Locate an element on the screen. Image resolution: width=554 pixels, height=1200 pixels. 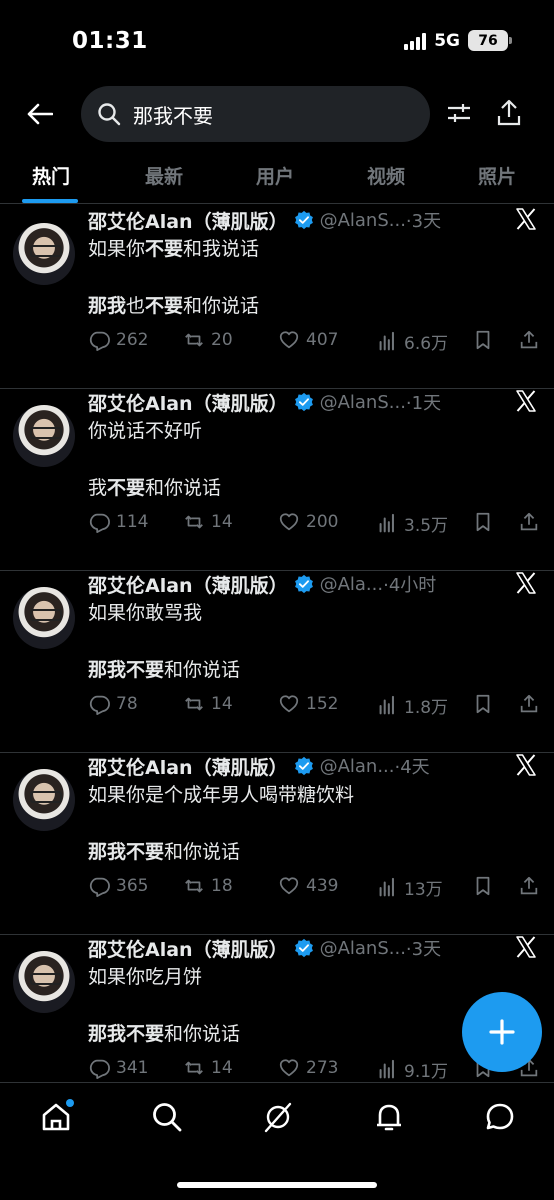
retweet-button: 18 is located at coordinates (208, 886).